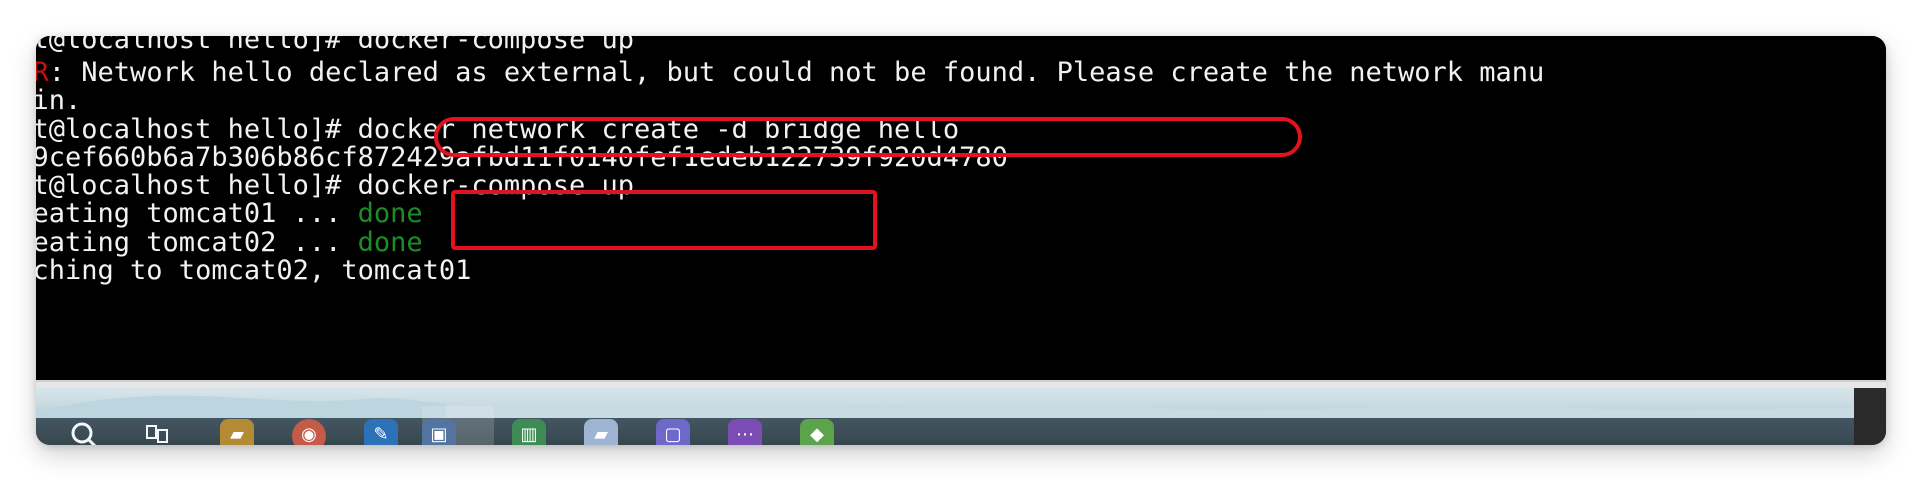  What do you see at coordinates (673, 432) in the screenshot?
I see `window-icon: ▢` at bounding box center [673, 432].